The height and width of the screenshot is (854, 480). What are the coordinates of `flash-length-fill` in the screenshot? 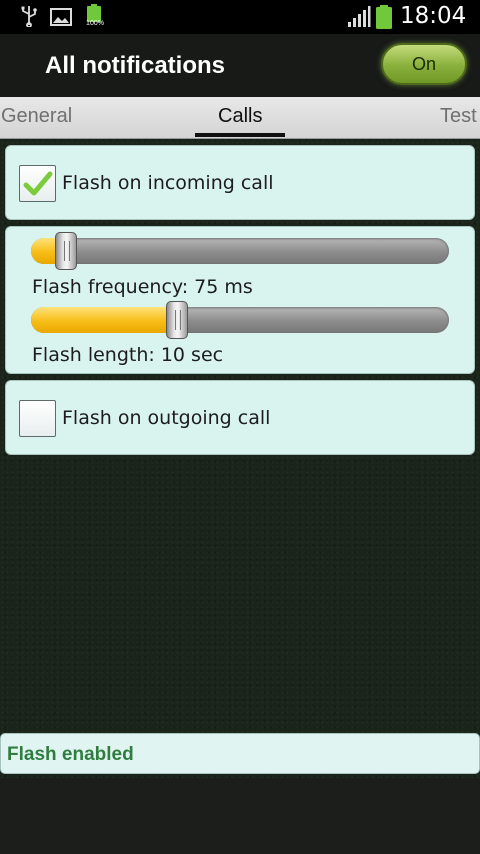 It's located at (104, 320).